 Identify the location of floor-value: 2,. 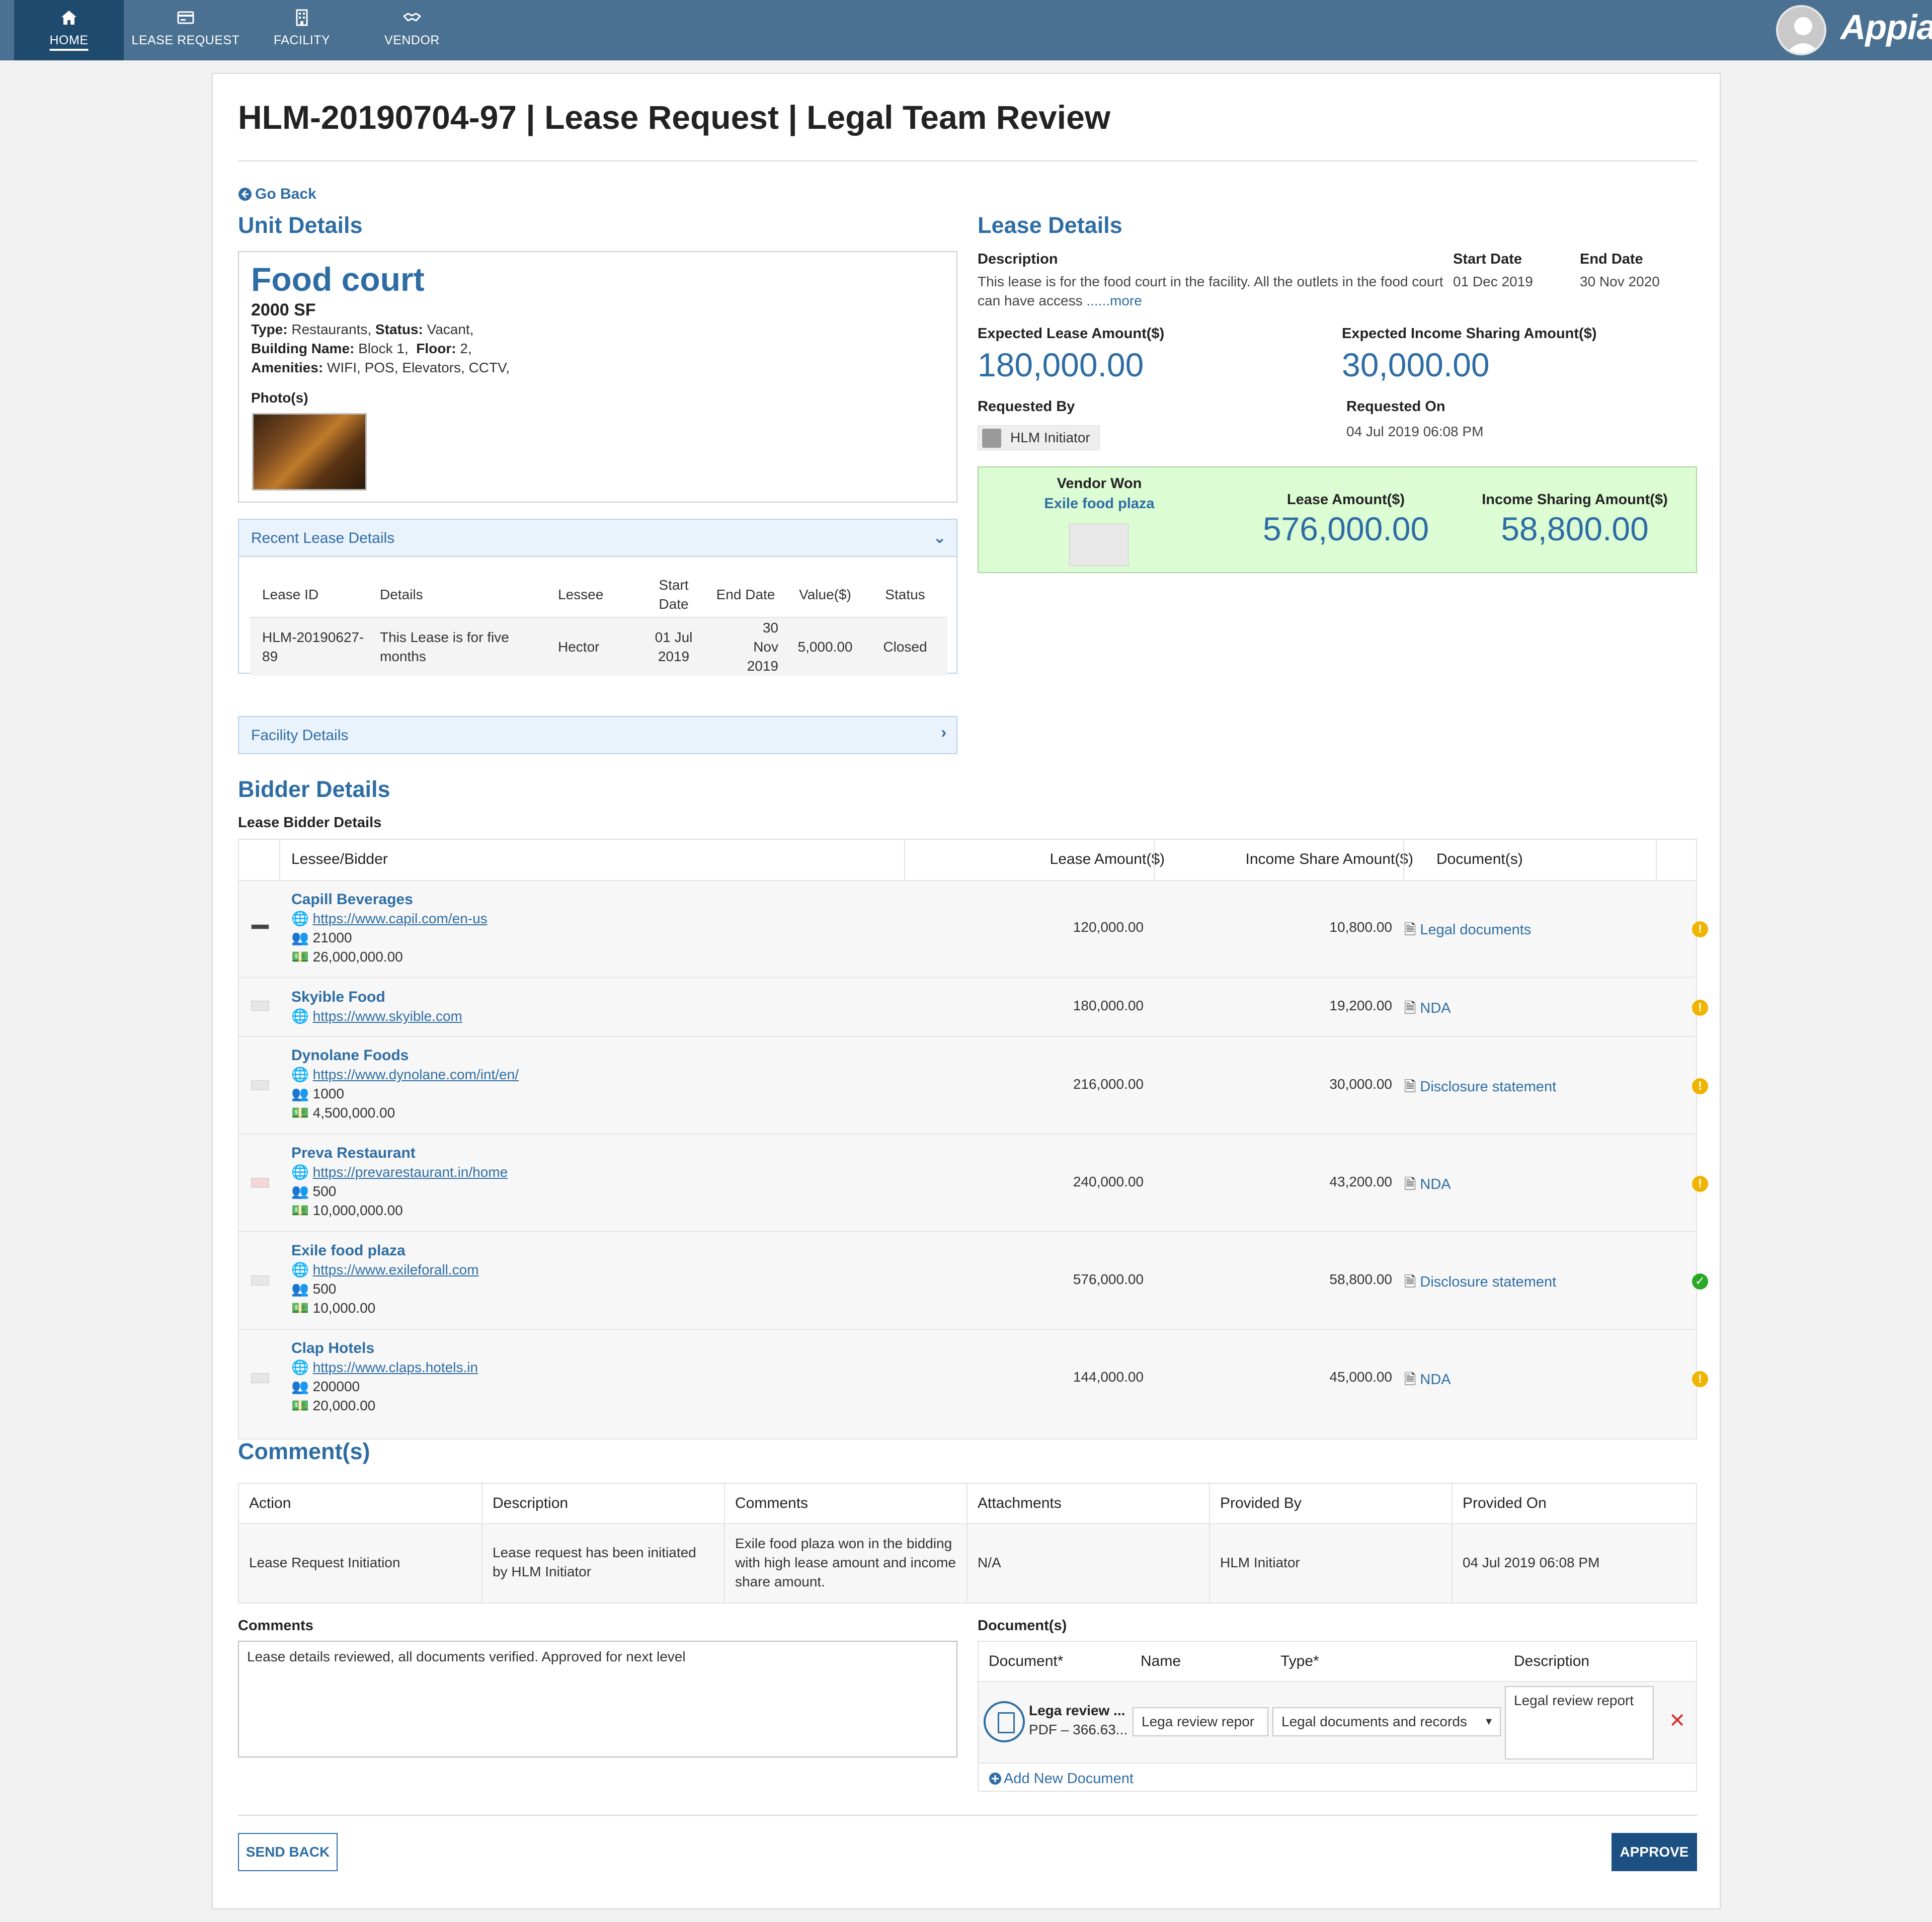
(466, 348).